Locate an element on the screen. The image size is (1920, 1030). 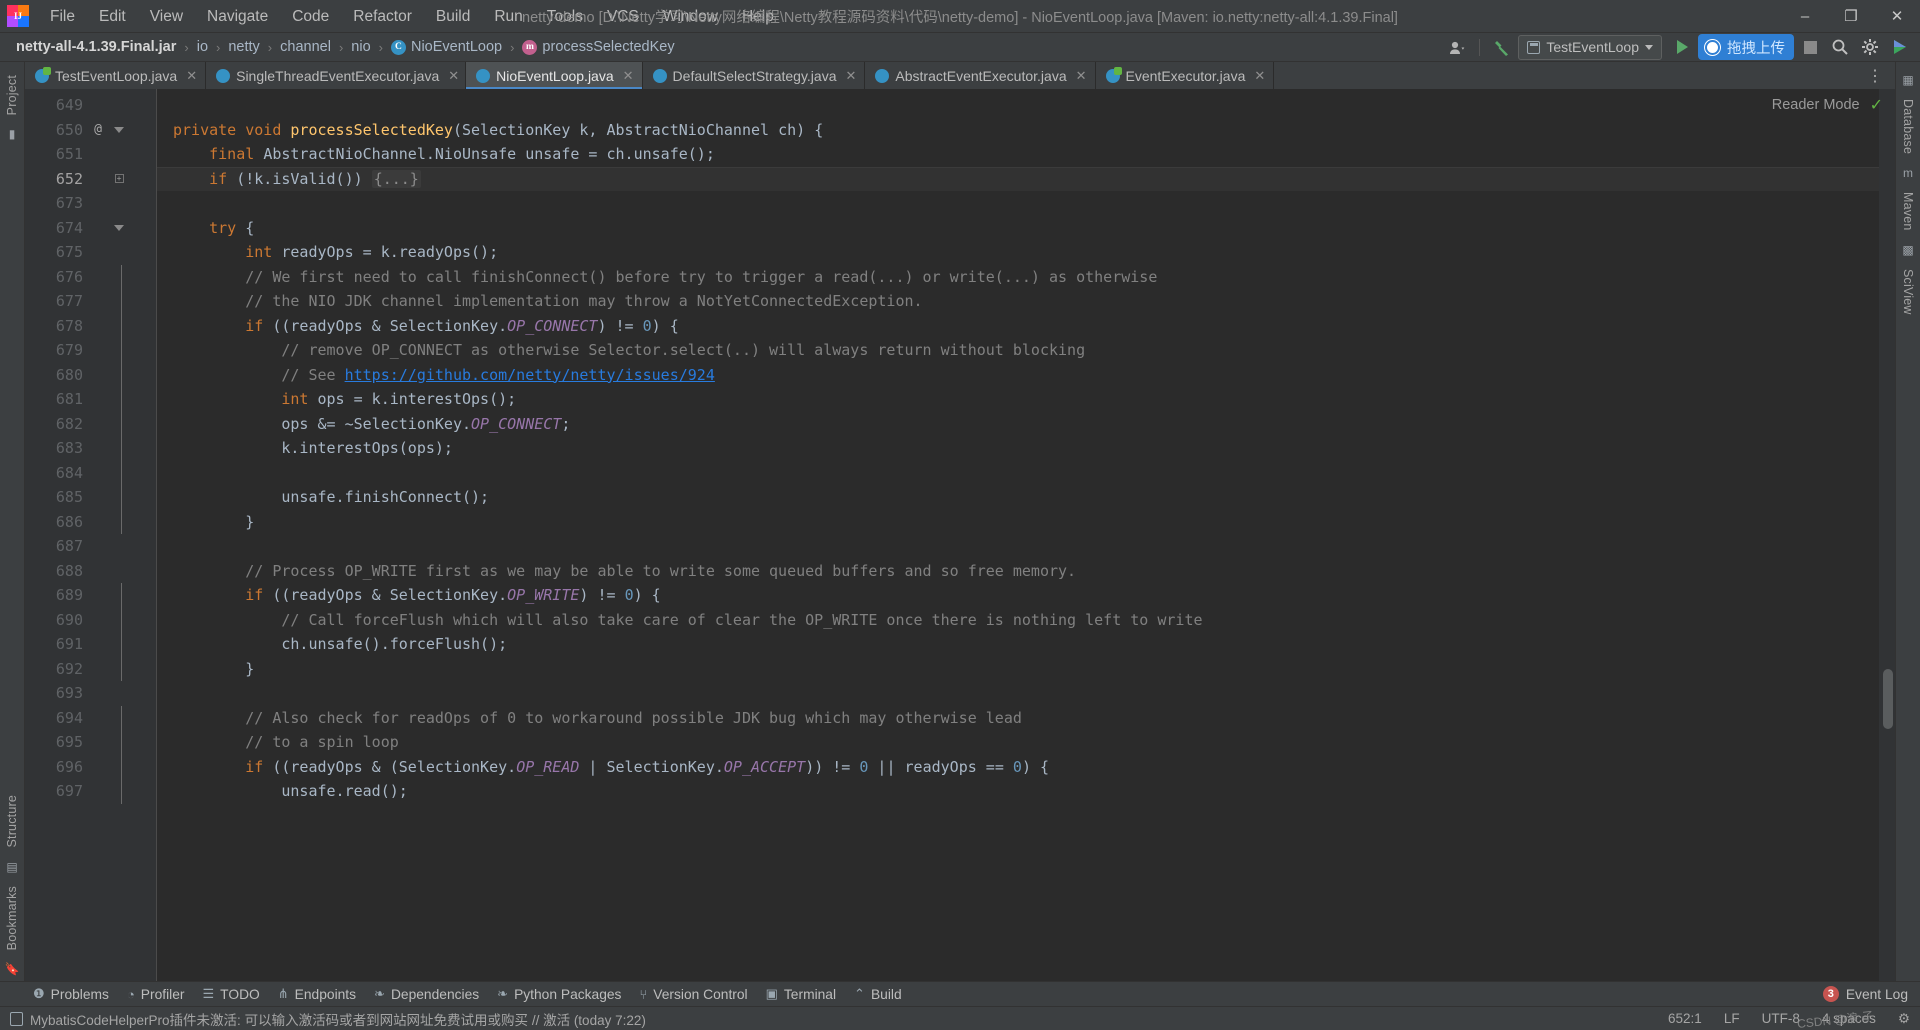
breadcrumb-item-io: io is located at coordinates (202, 47).